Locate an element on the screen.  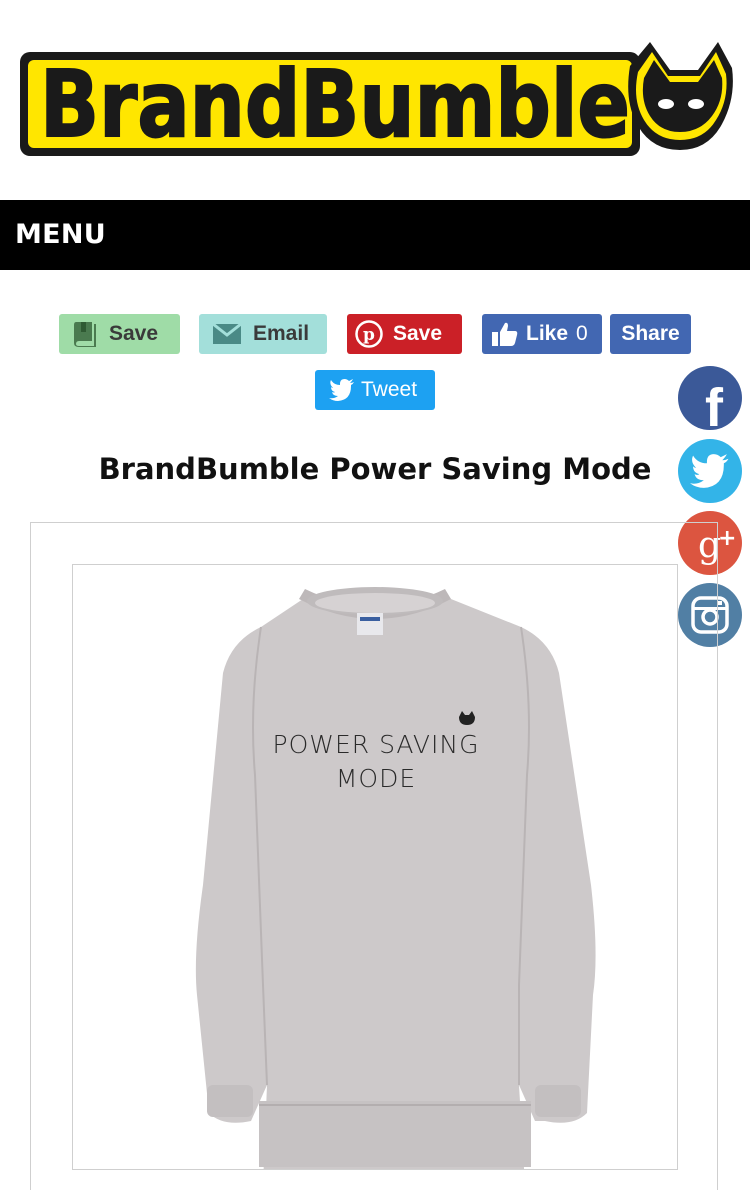
pinterest-save-button: p Save is located at coordinates (404, 334).